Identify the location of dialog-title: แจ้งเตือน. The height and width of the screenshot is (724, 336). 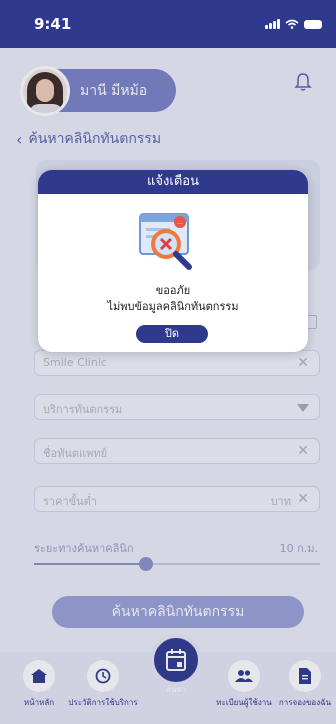
(173, 182).